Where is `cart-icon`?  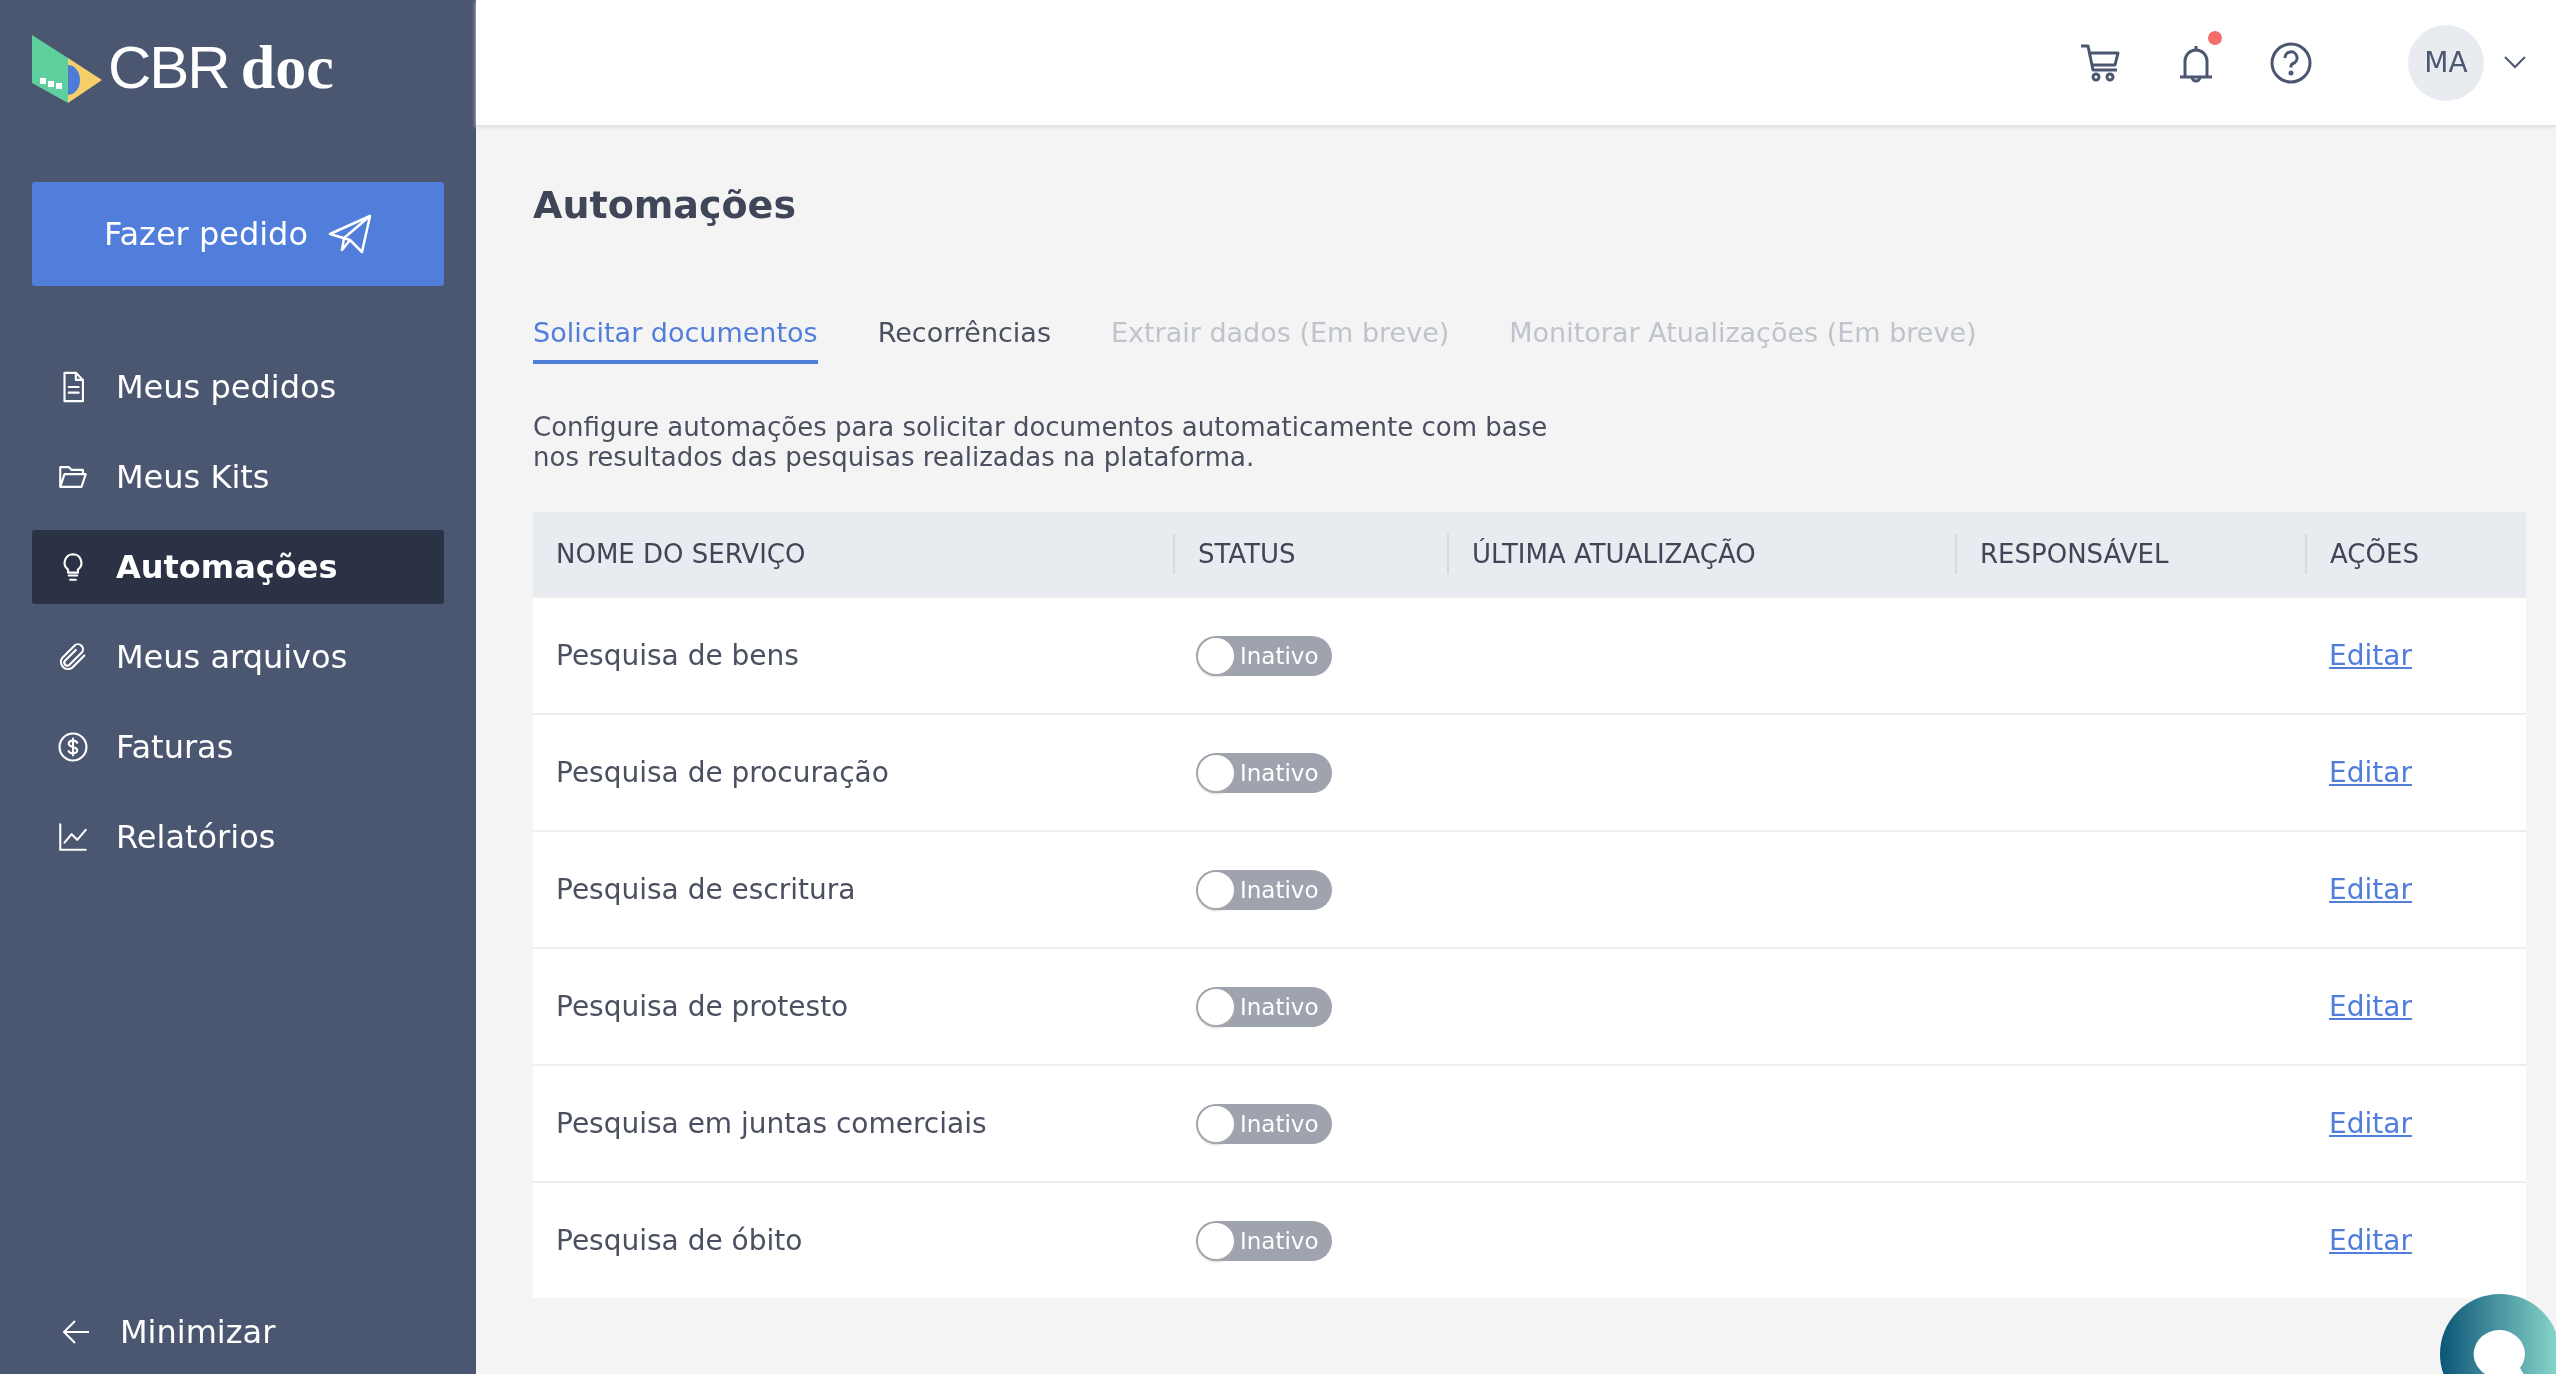 cart-icon is located at coordinates (2101, 62).